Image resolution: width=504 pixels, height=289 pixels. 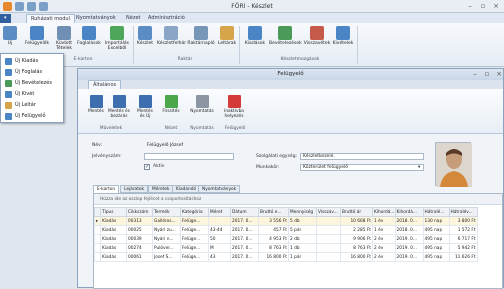 What do you see at coordinates (107, 156) in the screenshot?
I see `id-label: Jelvényszám:` at bounding box center [107, 156].